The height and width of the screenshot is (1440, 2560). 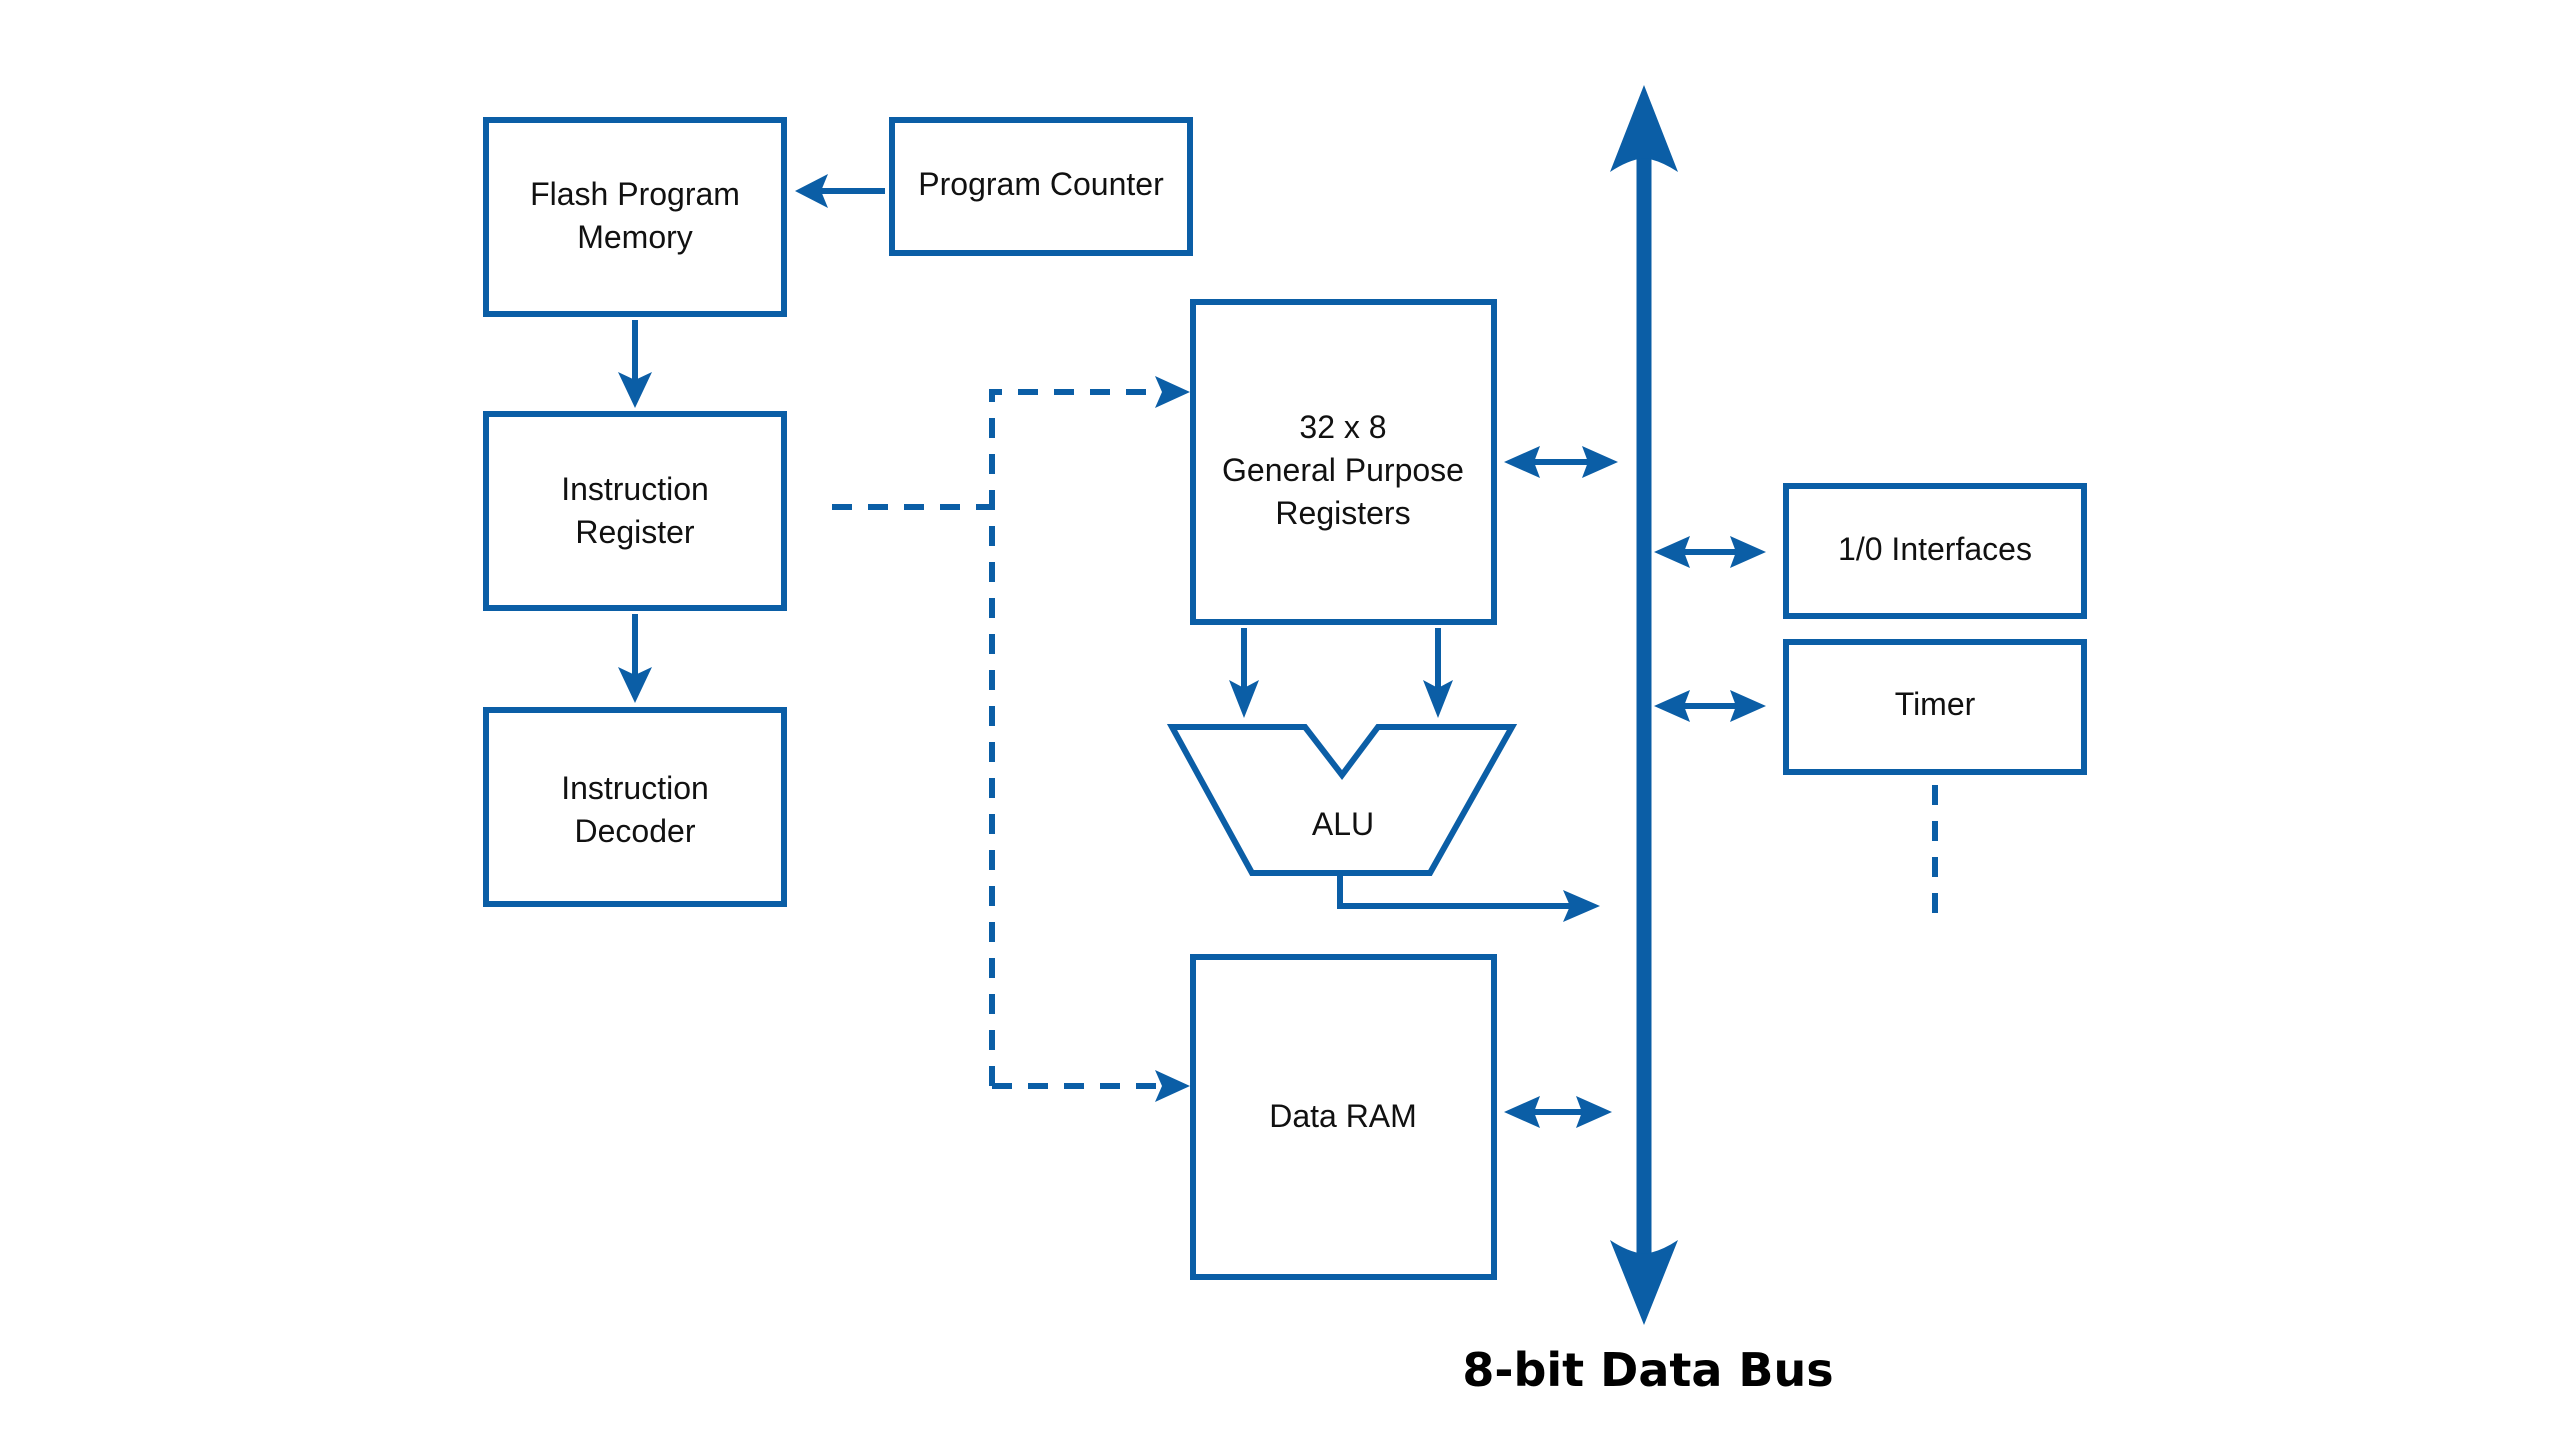 I want to click on io-interfaces-block: 1/0 Interfaces, so click(x=1935, y=551).